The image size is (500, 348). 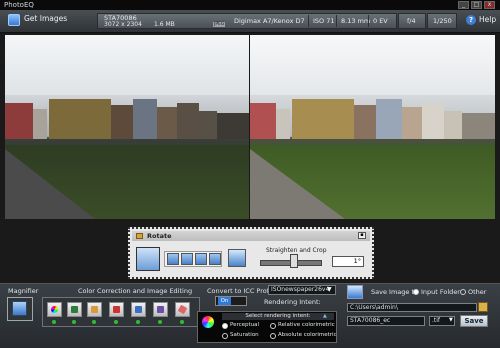 I want to click on rotate-preview-icon, so click(x=148, y=259).